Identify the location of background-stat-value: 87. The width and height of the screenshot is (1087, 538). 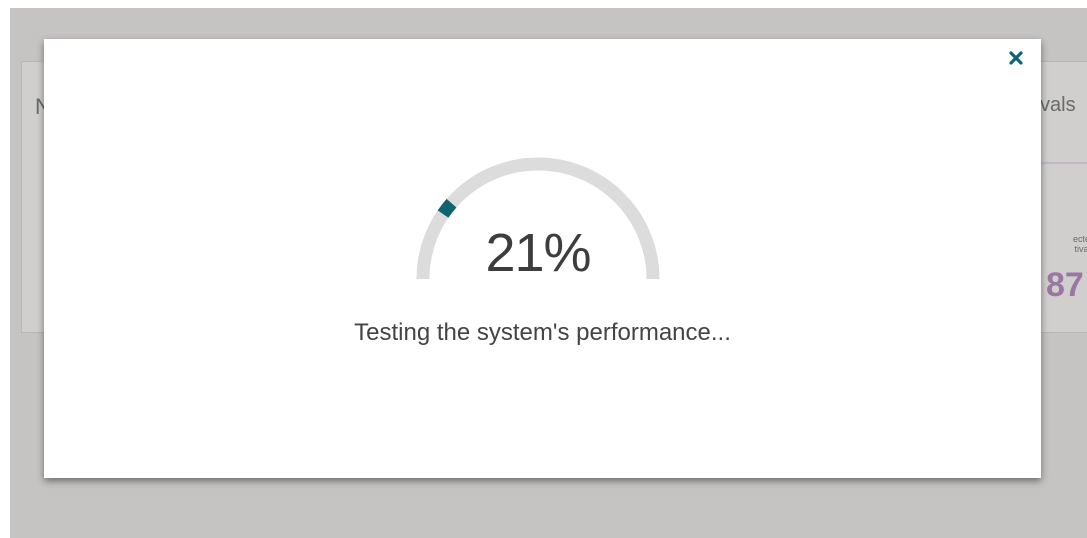
(1065, 285).